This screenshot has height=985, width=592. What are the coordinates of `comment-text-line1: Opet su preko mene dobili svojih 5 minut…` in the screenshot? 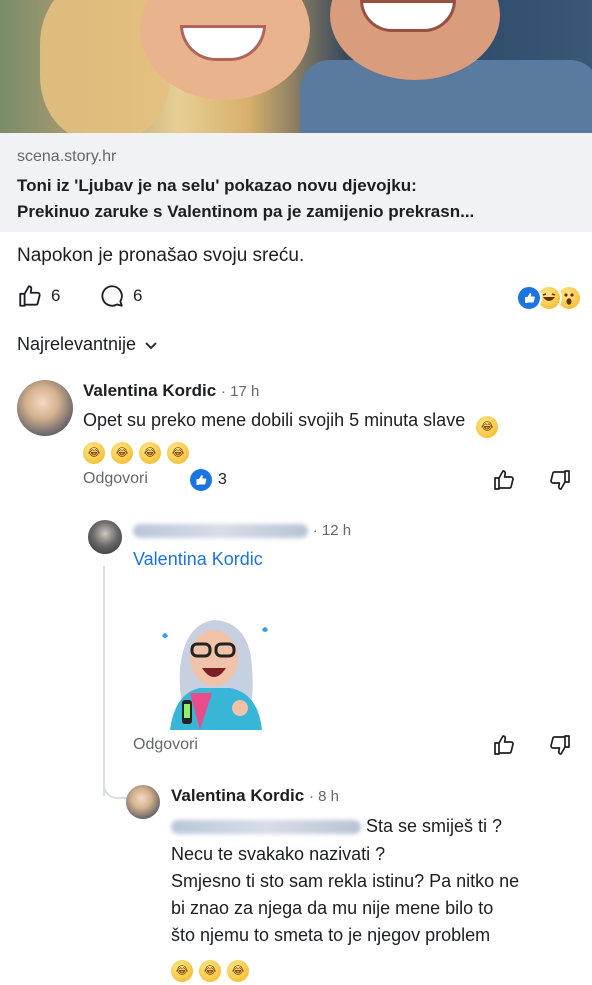 It's located at (274, 420).